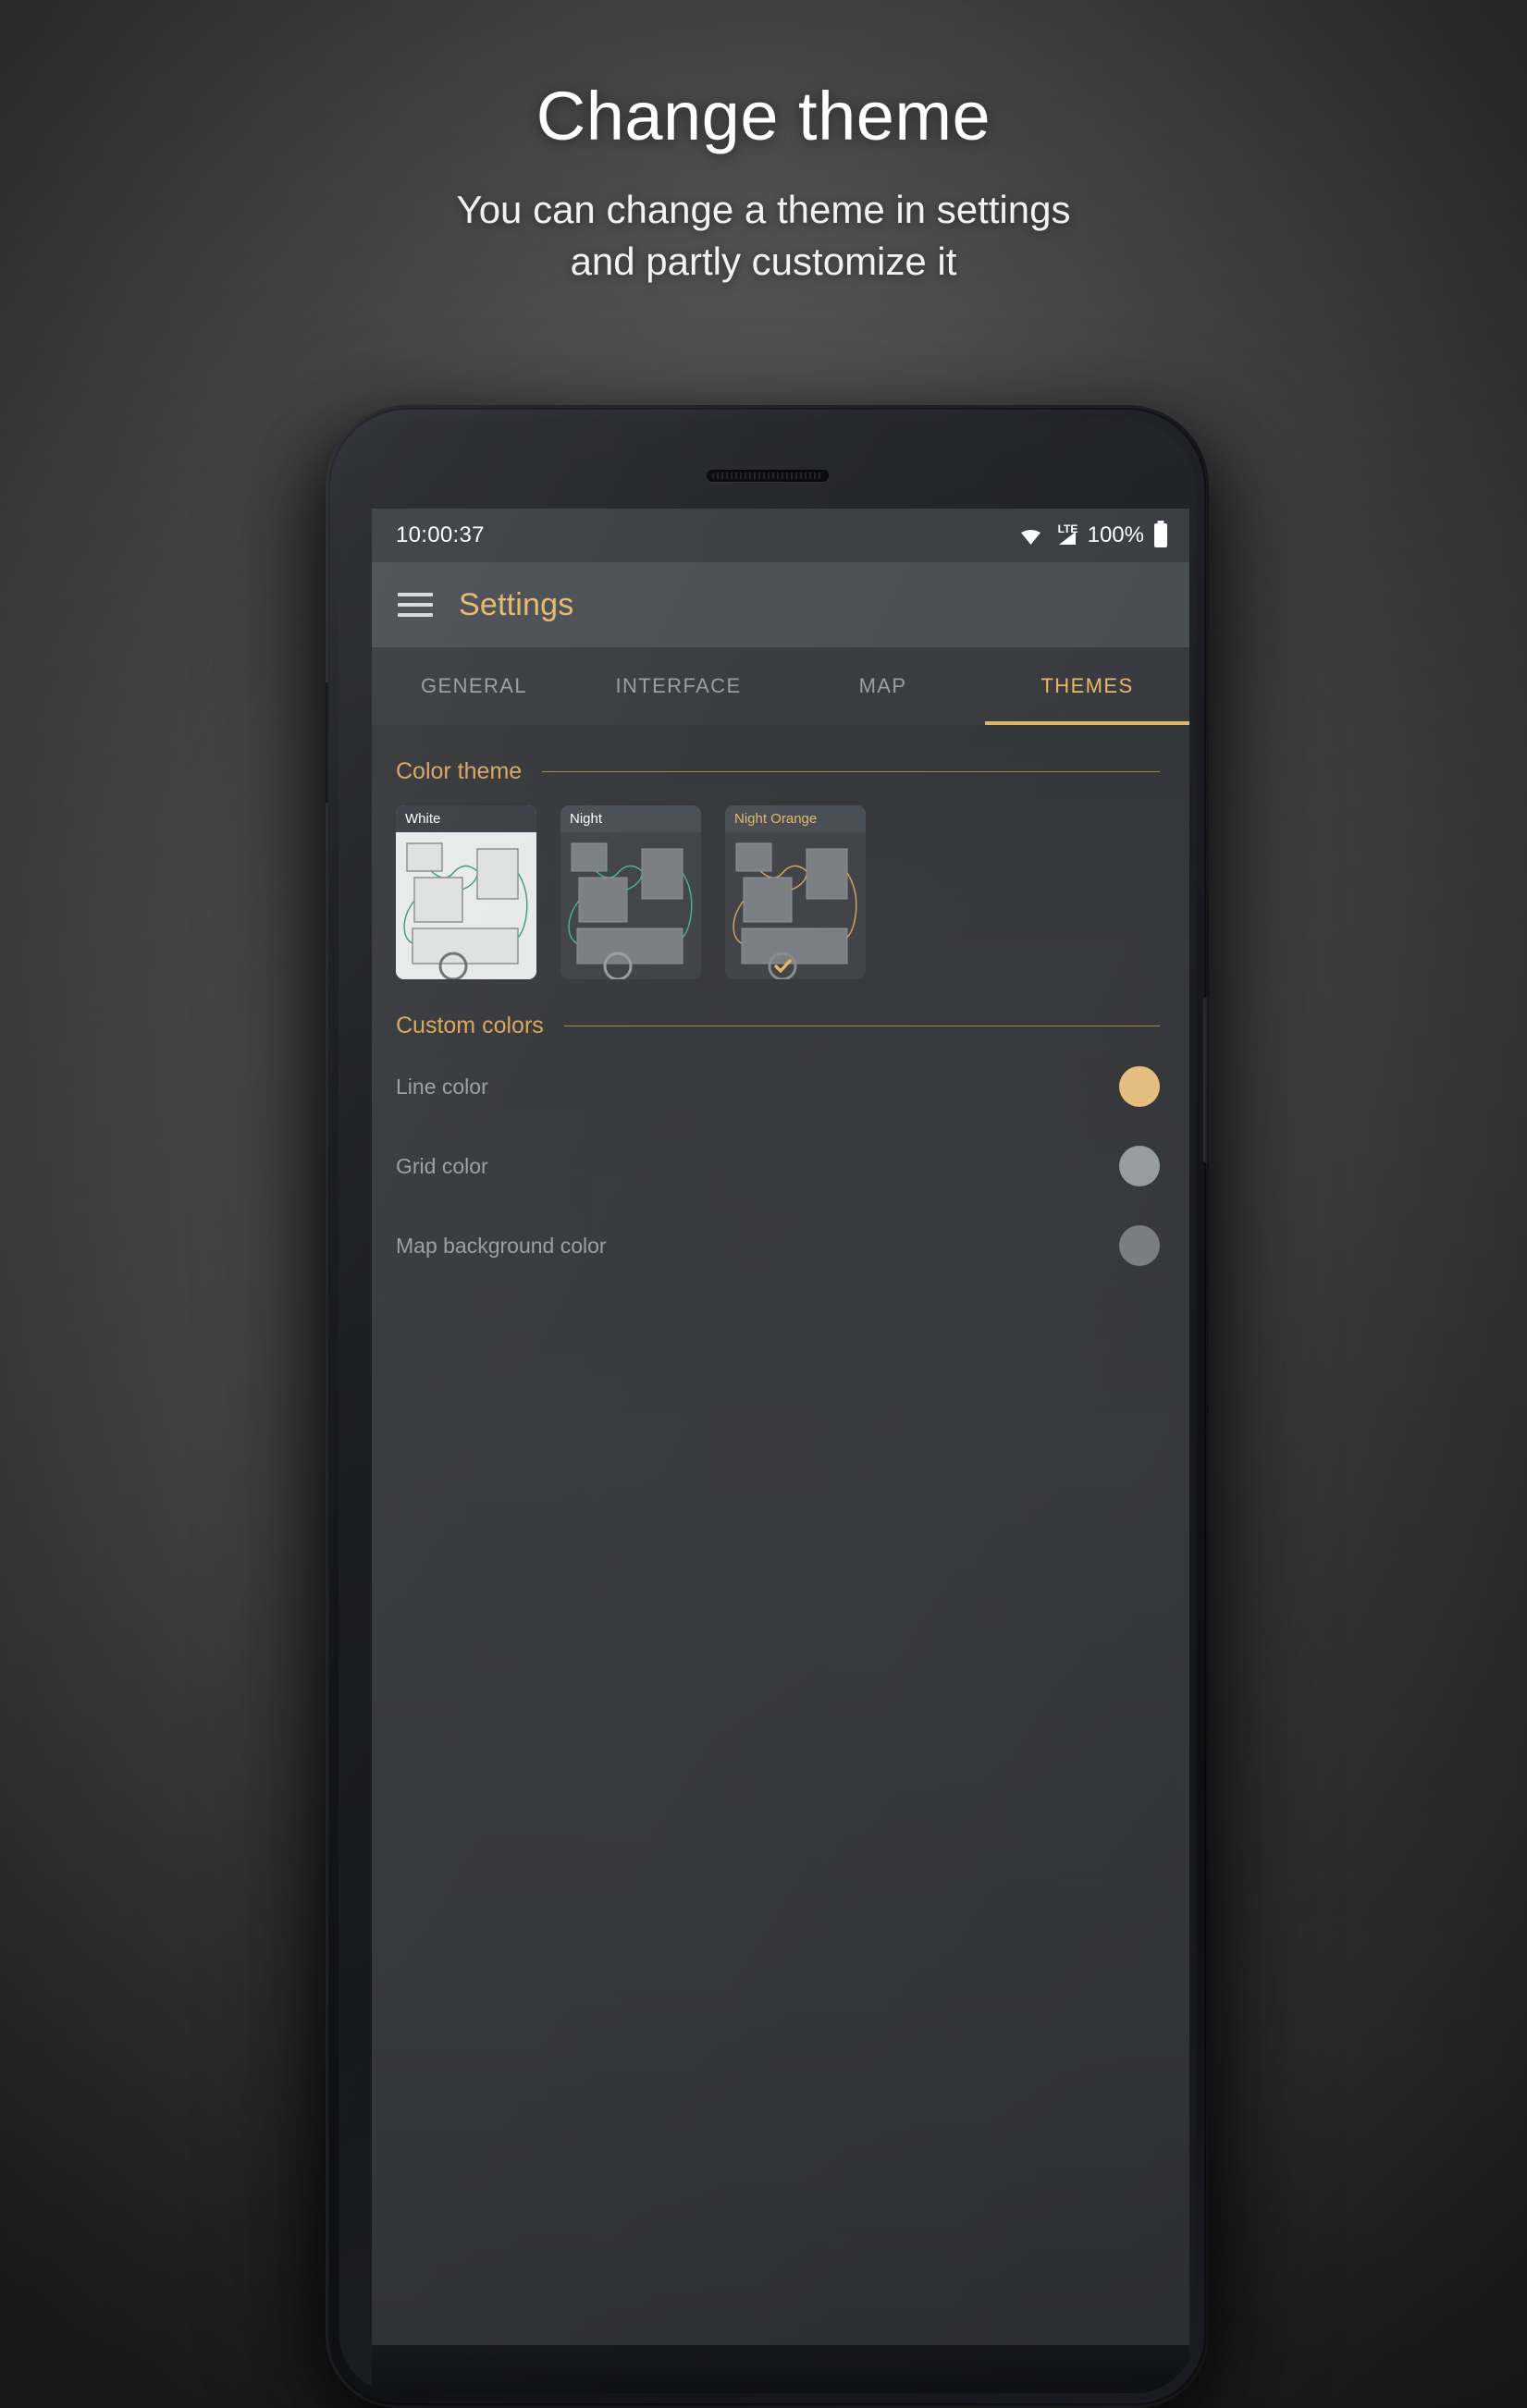  What do you see at coordinates (1206, 1080) in the screenshot?
I see `phone-side-button-right` at bounding box center [1206, 1080].